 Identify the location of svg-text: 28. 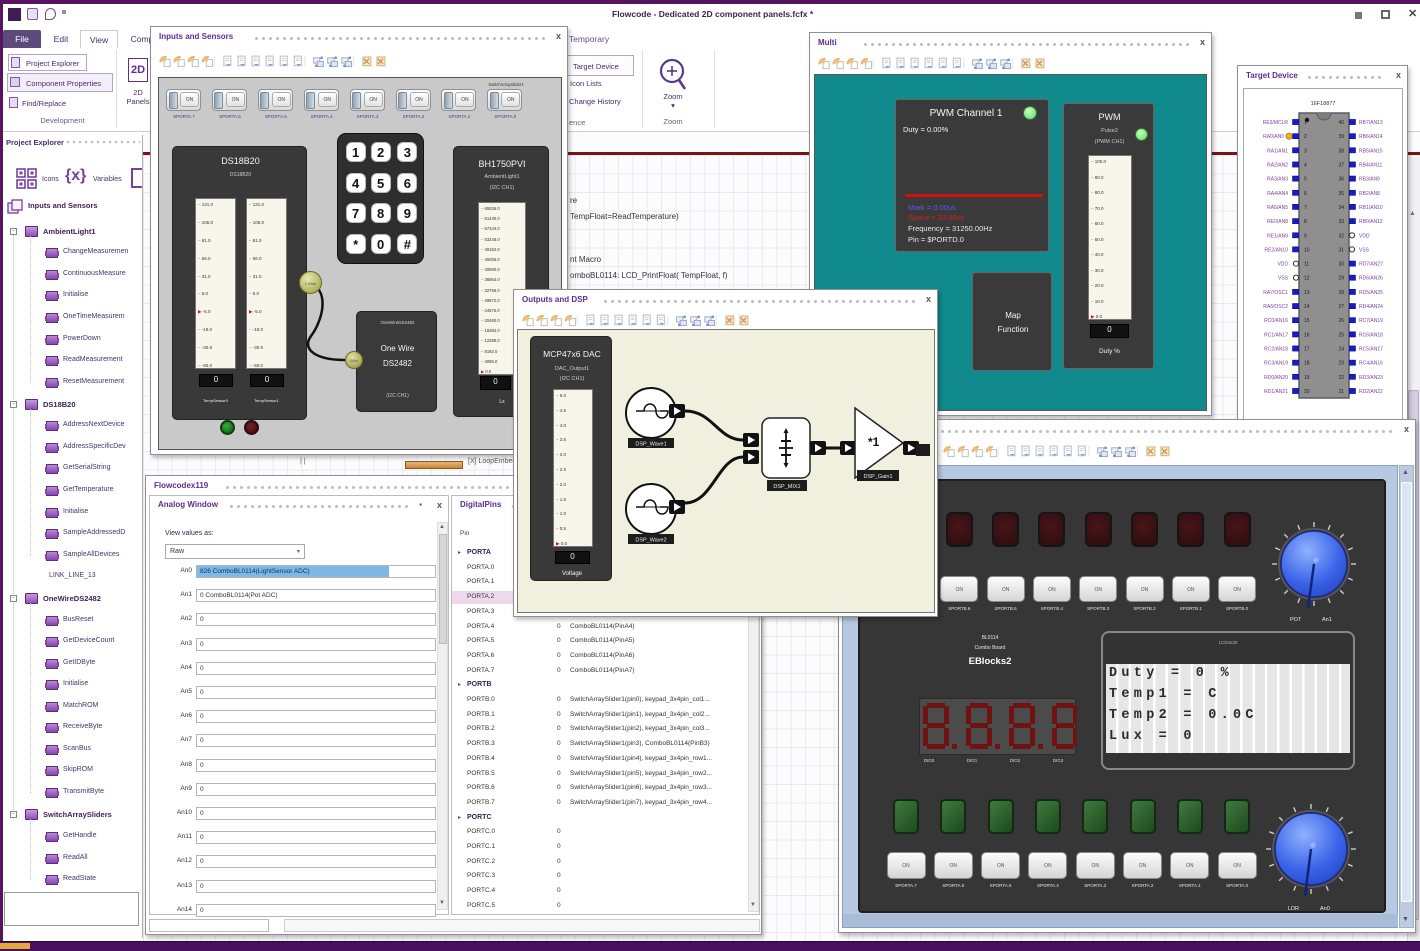
(1341, 293).